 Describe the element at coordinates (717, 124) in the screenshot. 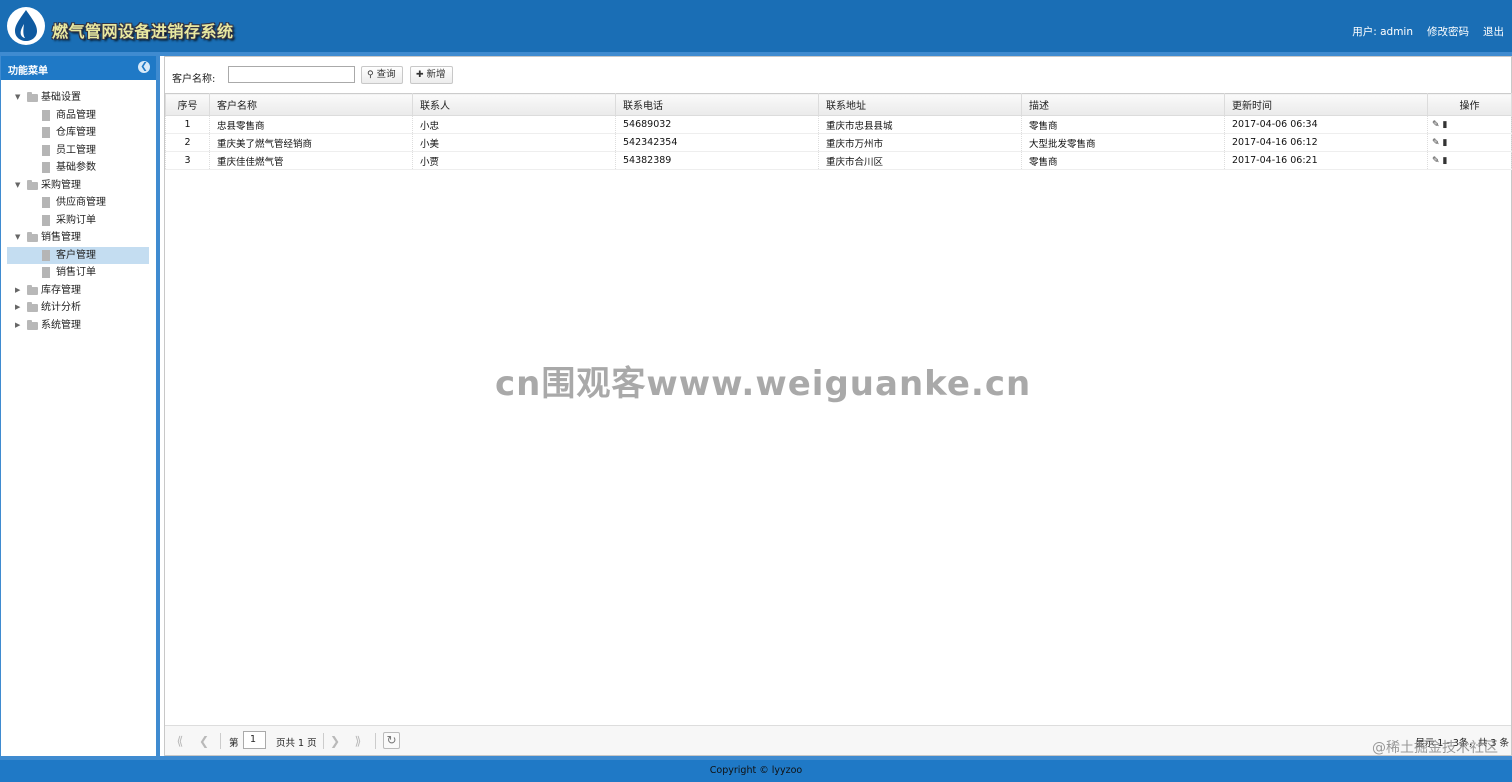

I see `cell-phone: 54689032` at that location.